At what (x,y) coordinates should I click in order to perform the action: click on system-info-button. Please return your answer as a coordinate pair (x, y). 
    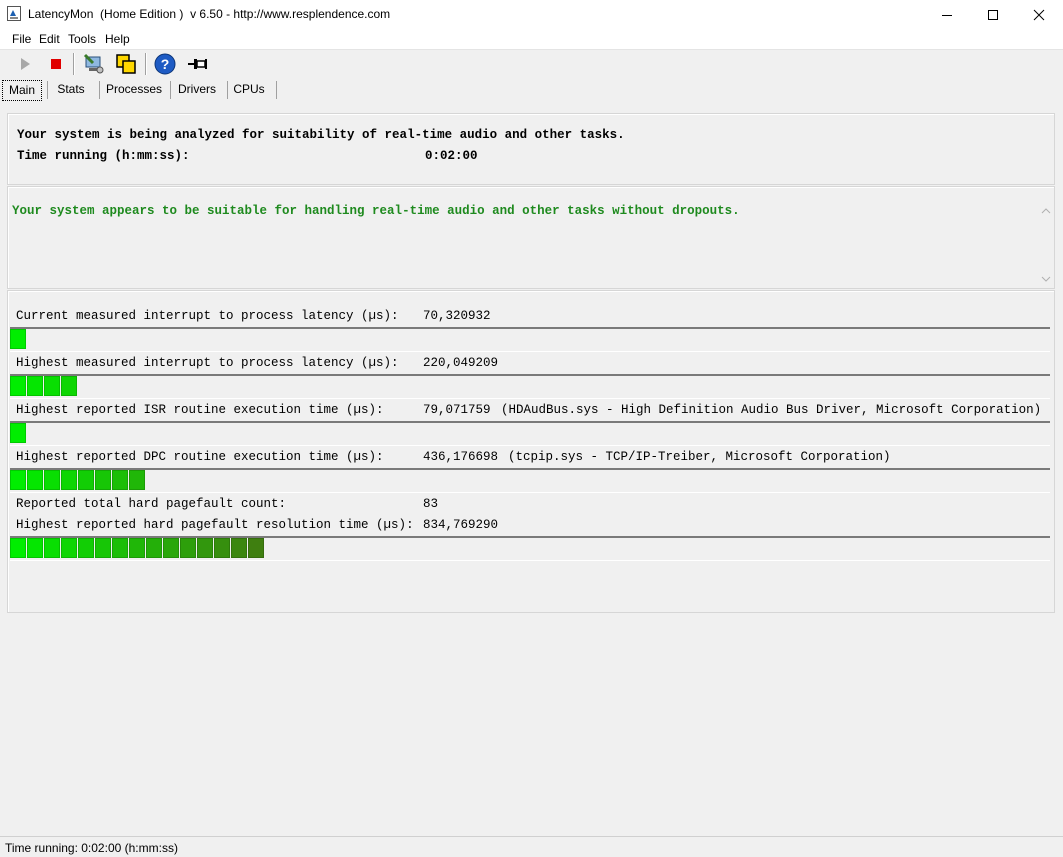
    Looking at the image, I should click on (94, 64).